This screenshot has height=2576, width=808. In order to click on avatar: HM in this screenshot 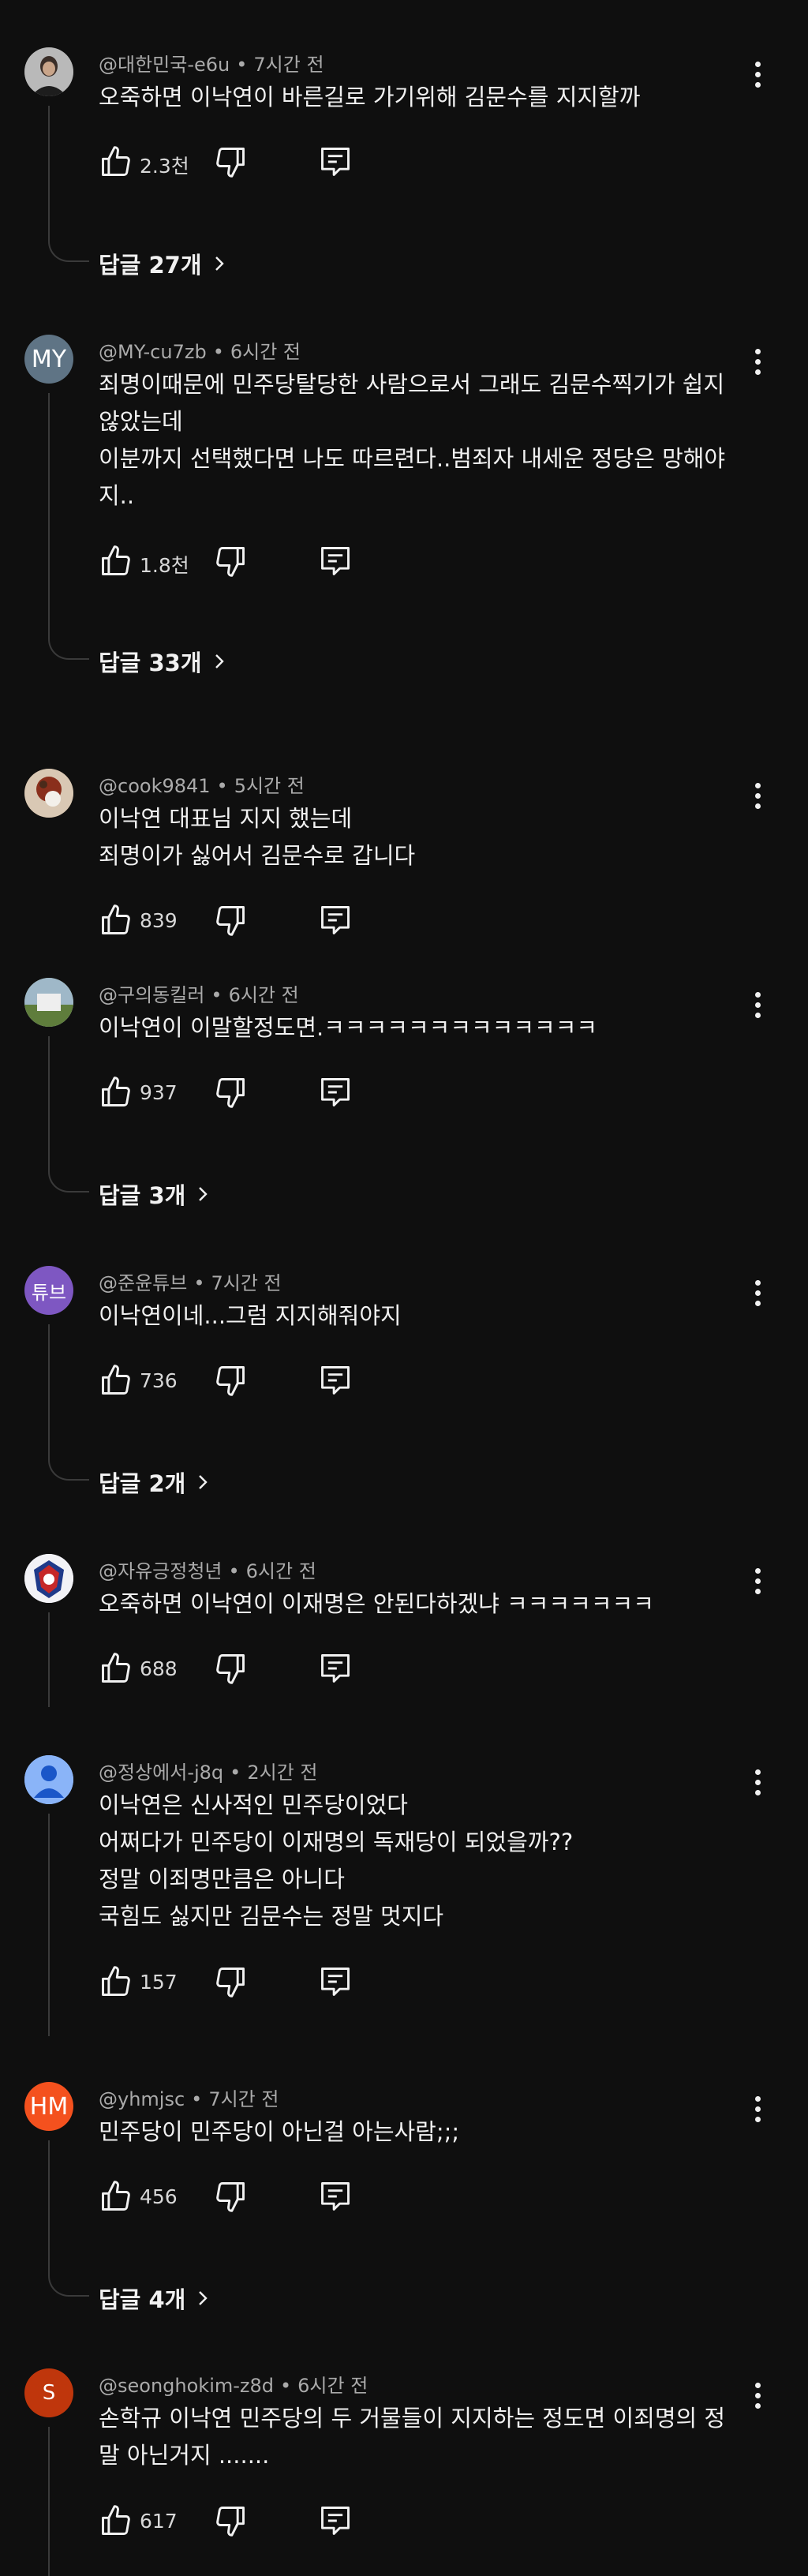, I will do `click(48, 2106)`.